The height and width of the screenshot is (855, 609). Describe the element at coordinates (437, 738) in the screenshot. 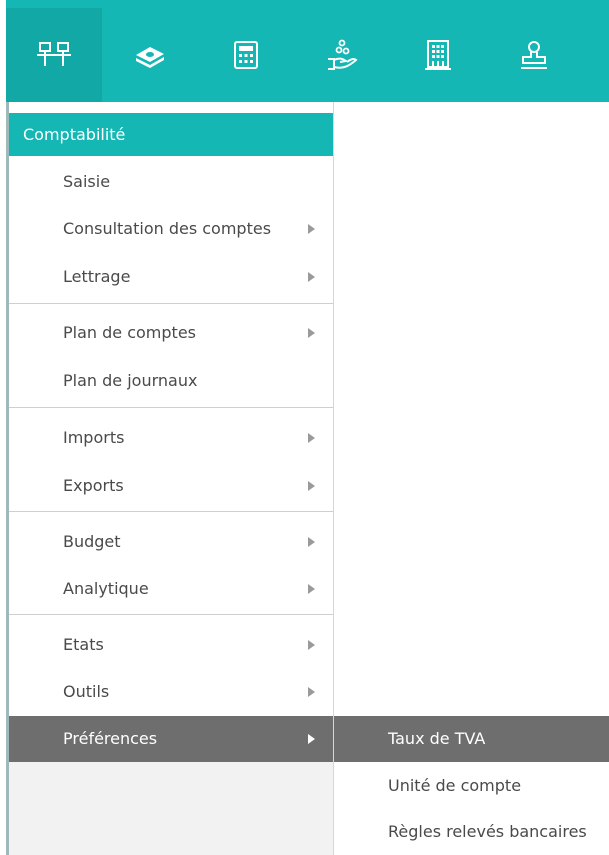

I see `submenu-item-label: Taux de TVA` at that location.